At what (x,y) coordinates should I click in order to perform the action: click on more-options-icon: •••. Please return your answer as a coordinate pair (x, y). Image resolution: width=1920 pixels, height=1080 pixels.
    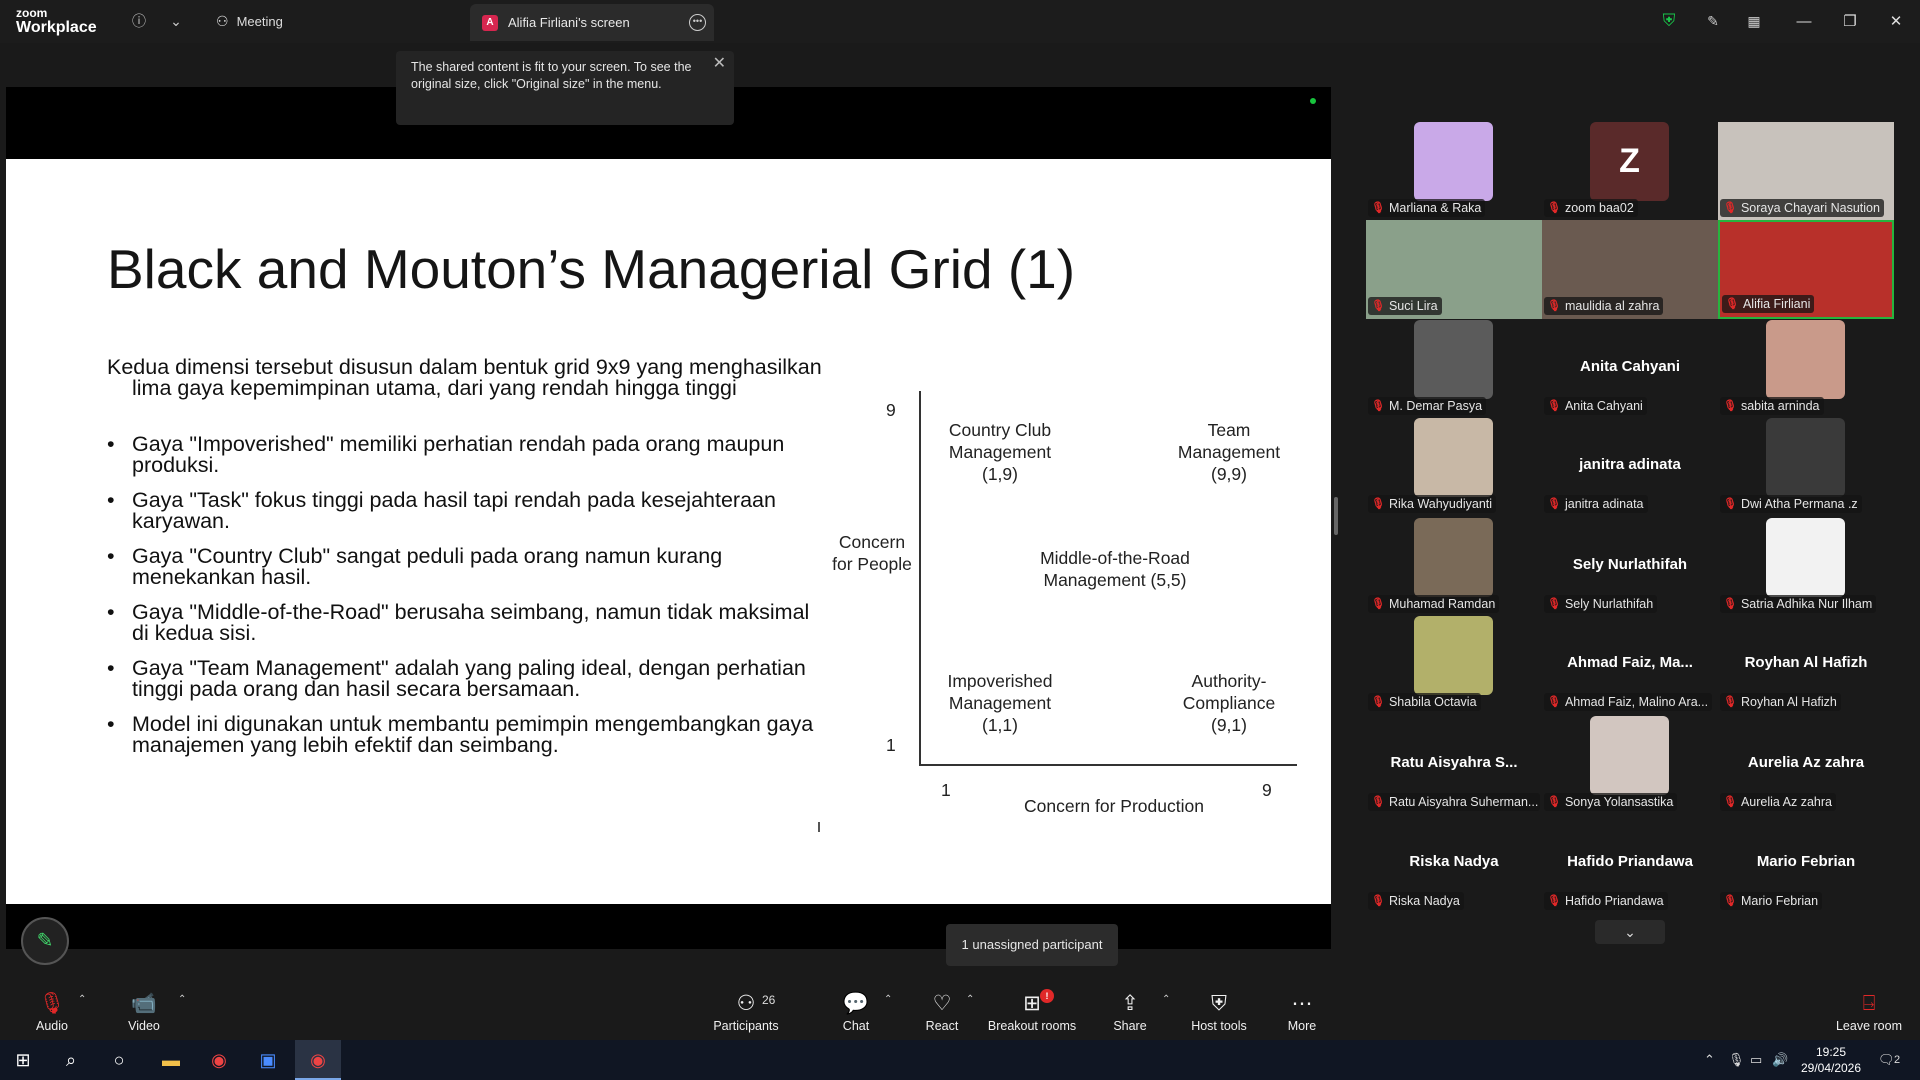
    Looking at the image, I should click on (697, 22).